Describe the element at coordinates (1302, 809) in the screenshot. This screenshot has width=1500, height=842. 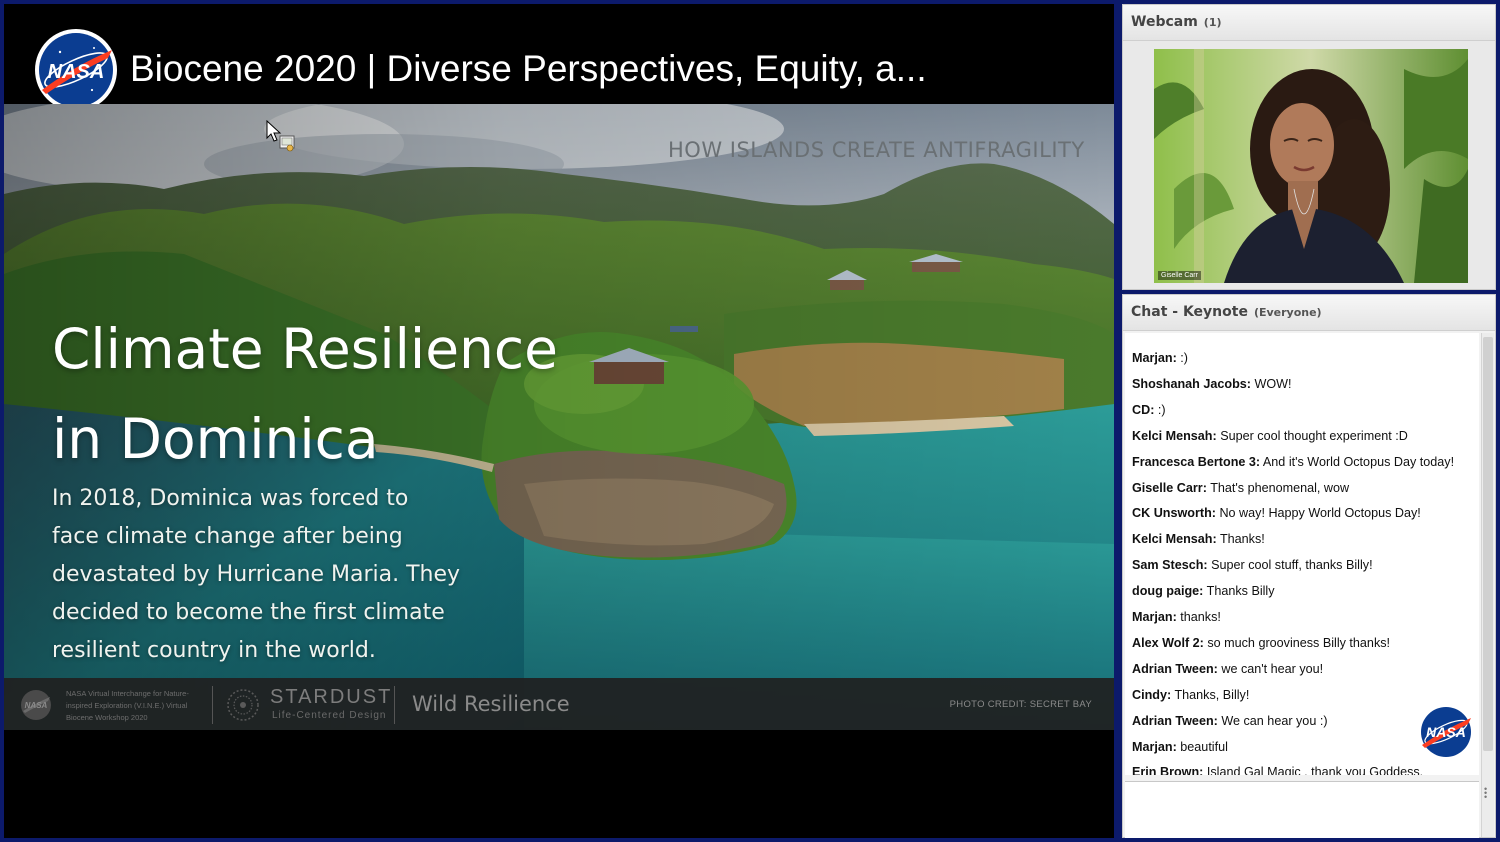
I see `chat-message-input` at that location.